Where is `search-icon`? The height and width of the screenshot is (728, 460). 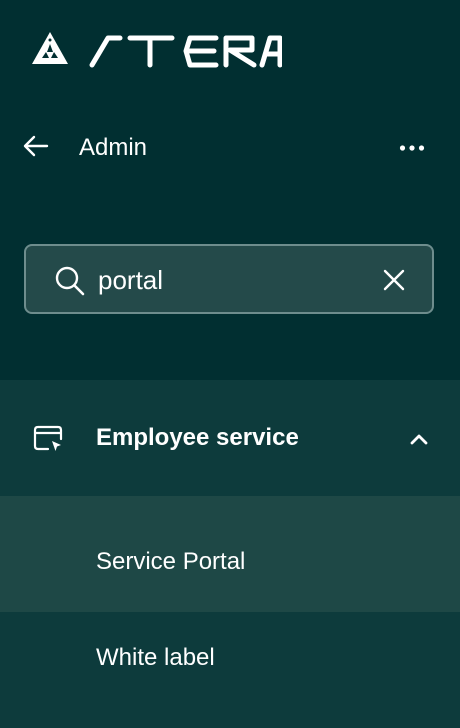
search-icon is located at coordinates (70, 281).